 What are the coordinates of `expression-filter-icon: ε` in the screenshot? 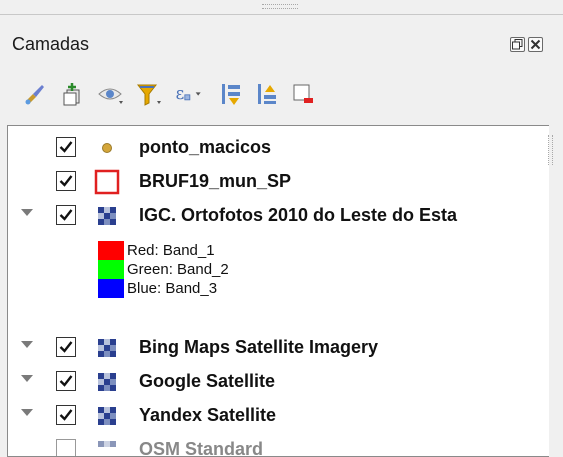 It's located at (188, 93).